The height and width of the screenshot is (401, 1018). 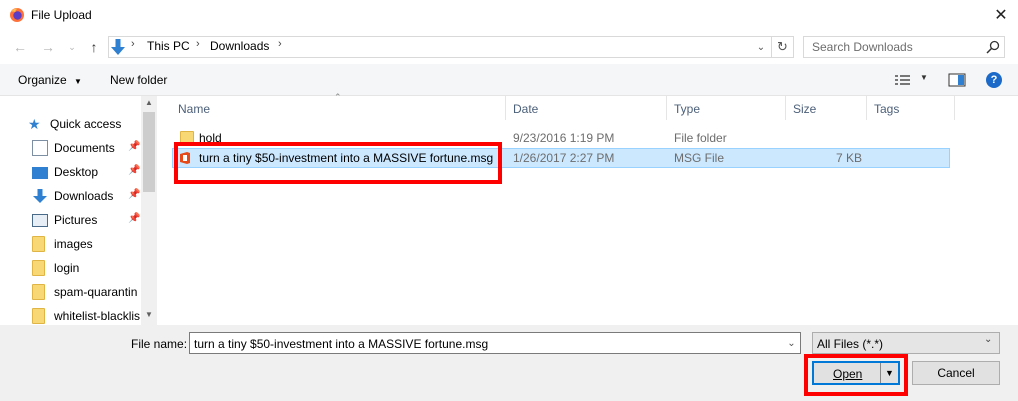 I want to click on address-dropdown-button: ⌄, so click(x=761, y=47).